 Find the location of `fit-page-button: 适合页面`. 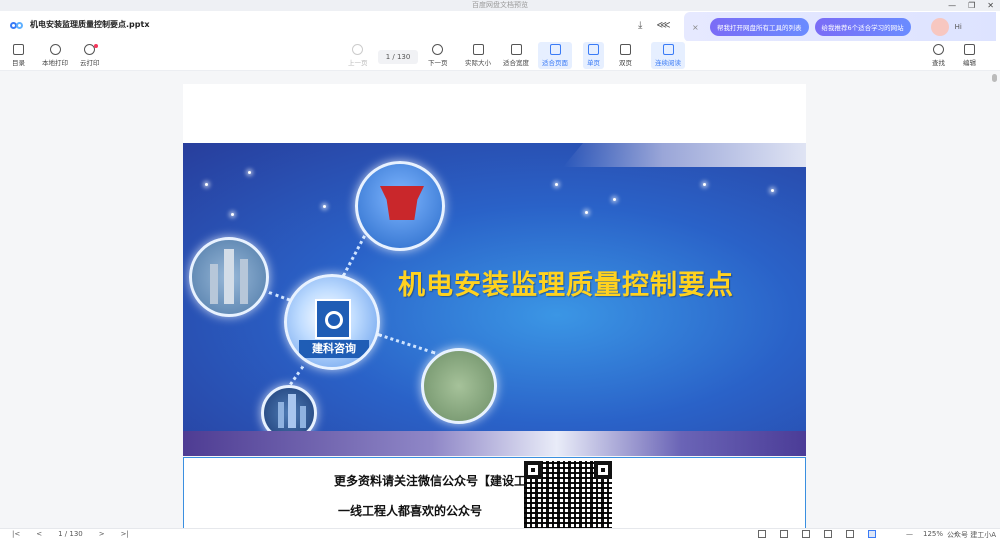

fit-page-button: 适合页面 is located at coordinates (555, 55).